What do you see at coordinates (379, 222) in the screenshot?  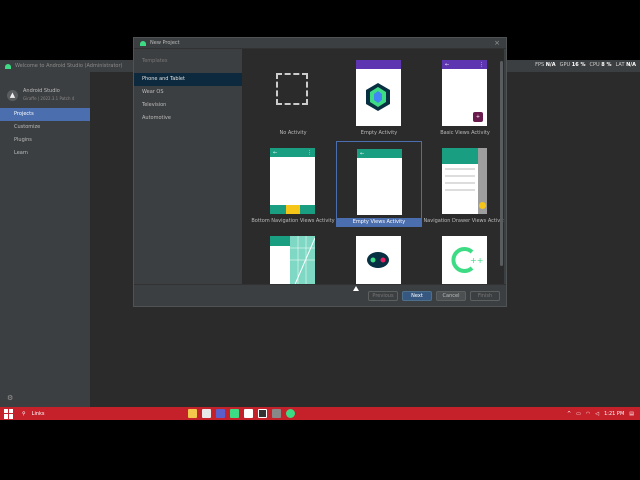 I see `template-label: Empty Views Activity` at bounding box center [379, 222].